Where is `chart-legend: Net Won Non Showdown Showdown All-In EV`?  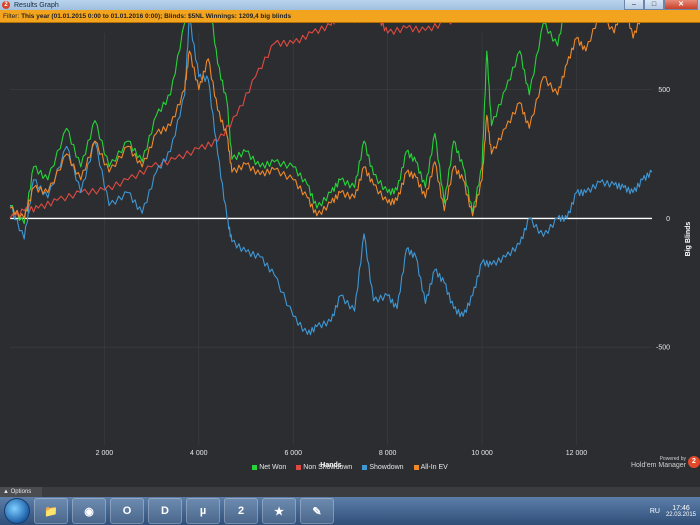 chart-legend: Net Won Non Showdown Showdown All-In EV is located at coordinates (350, 467).